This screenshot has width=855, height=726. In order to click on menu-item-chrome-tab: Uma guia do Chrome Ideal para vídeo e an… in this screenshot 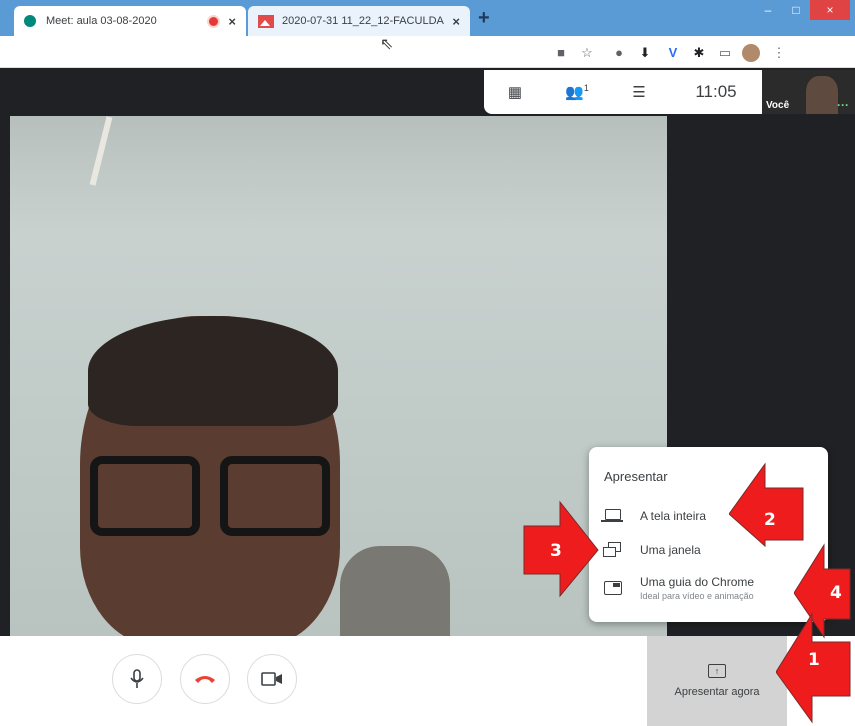, I will do `click(708, 588)`.